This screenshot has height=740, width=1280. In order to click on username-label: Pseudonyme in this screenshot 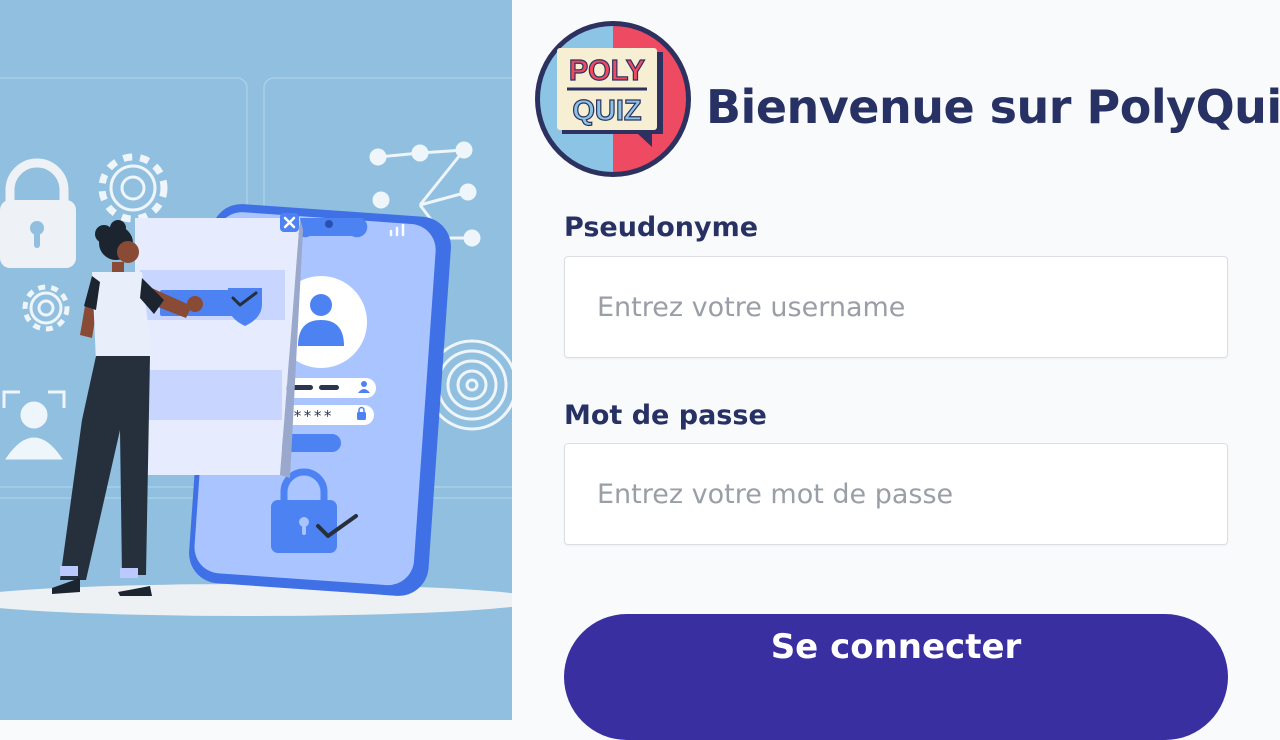, I will do `click(661, 227)`.